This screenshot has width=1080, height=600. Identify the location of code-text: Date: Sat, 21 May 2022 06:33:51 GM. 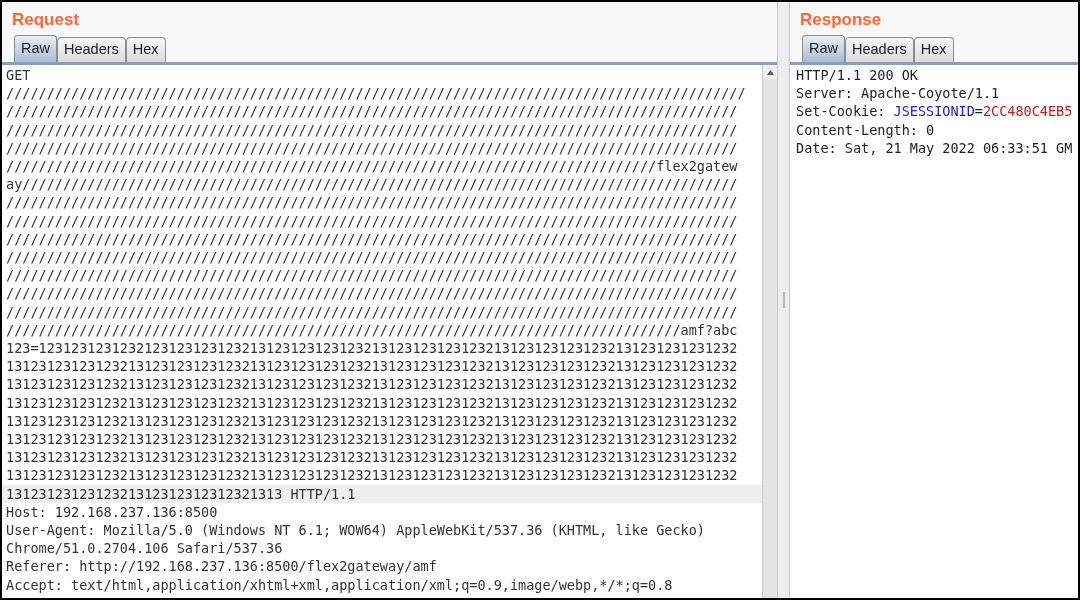
(934, 147).